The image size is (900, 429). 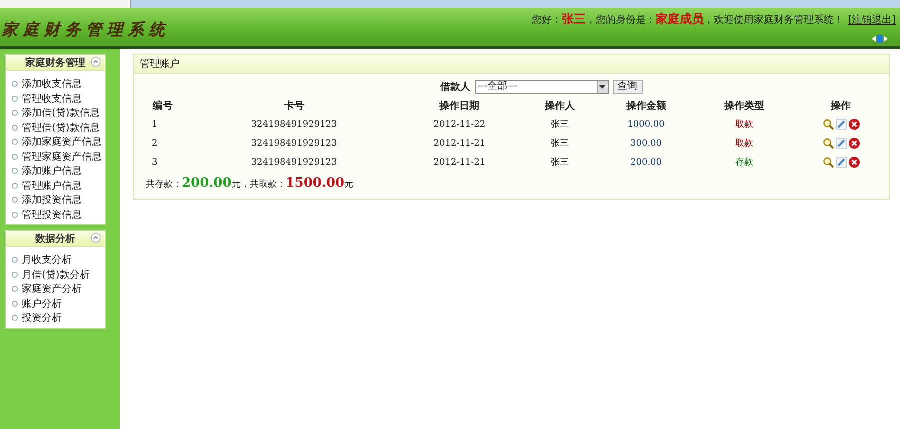 I want to click on deposit-total: 200.00, so click(x=207, y=183).